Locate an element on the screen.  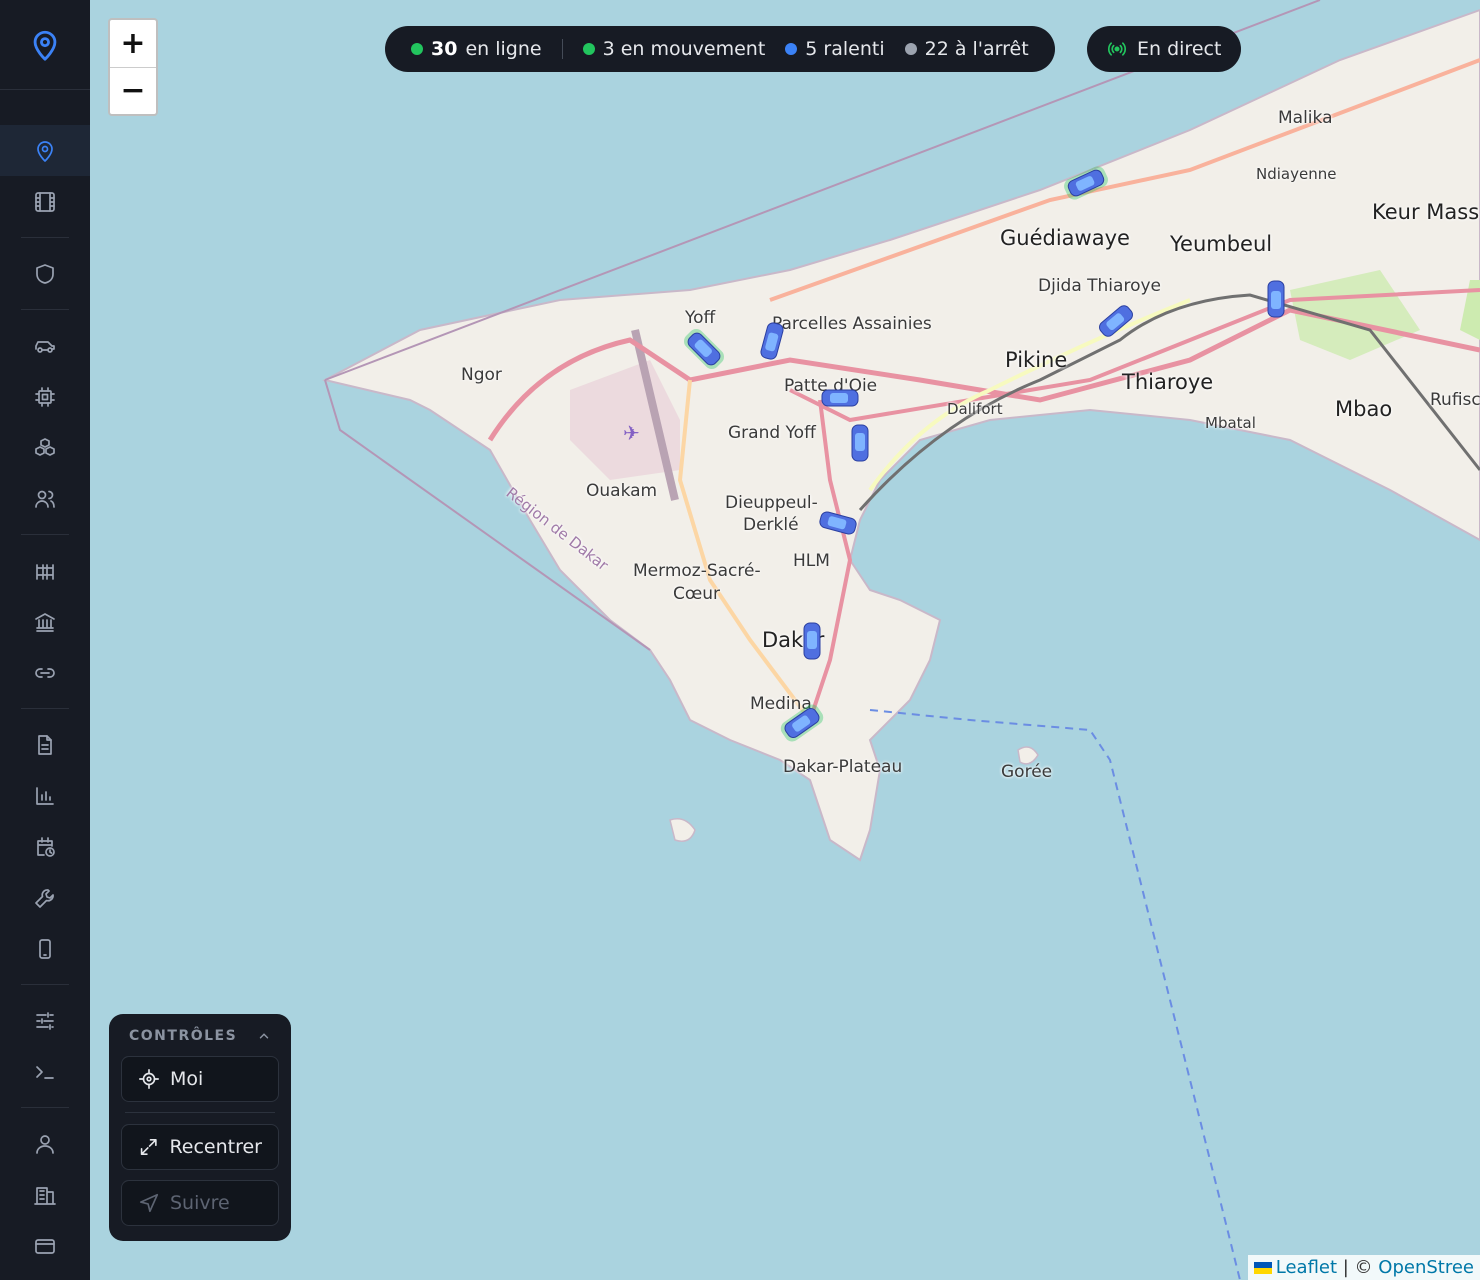
slow-dot-icon is located at coordinates (791, 49).